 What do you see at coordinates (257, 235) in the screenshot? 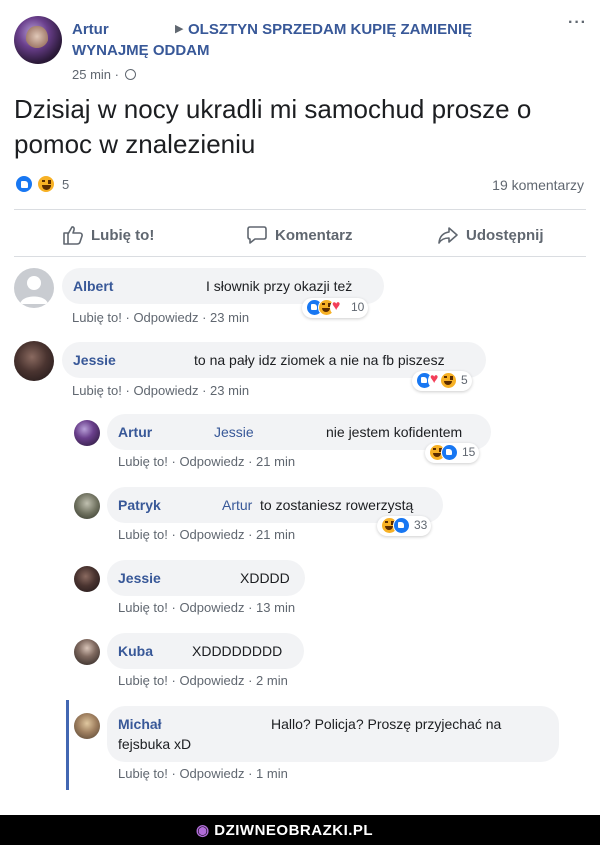
I see `comment-icon` at bounding box center [257, 235].